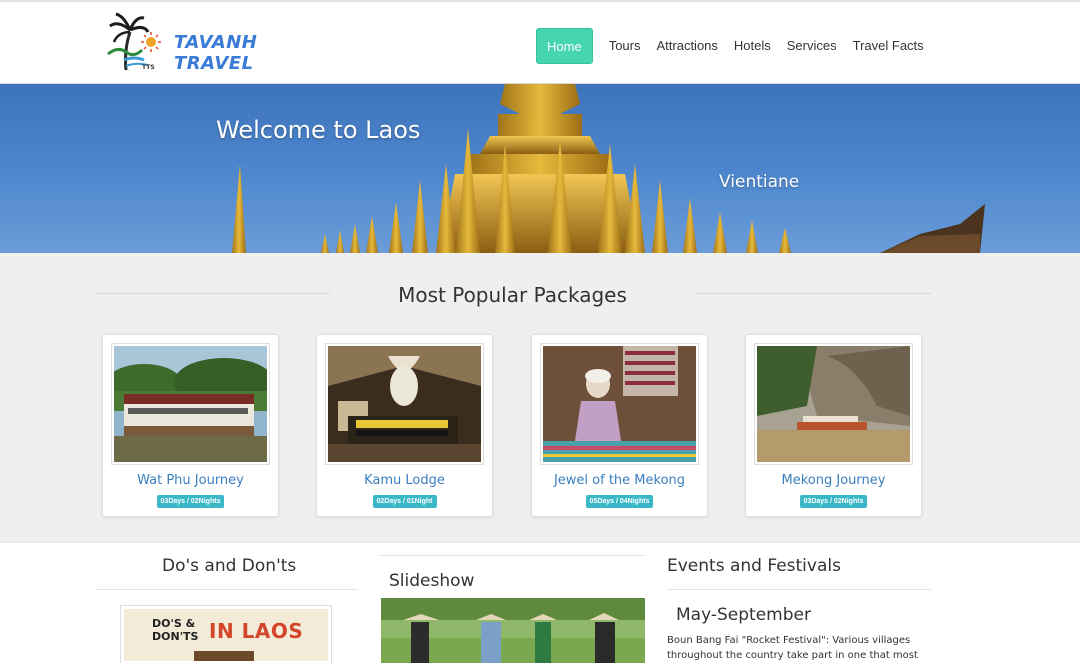  I want to click on poster-small-text: DO'S & DON'TS, so click(175, 630).